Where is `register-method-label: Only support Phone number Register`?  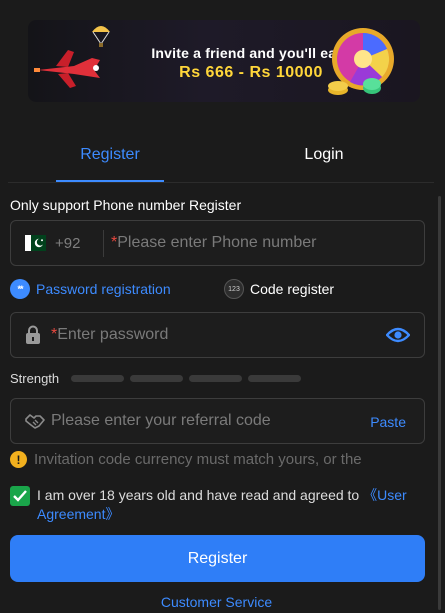
register-method-label: Only support Phone number Register is located at coordinates (126, 205).